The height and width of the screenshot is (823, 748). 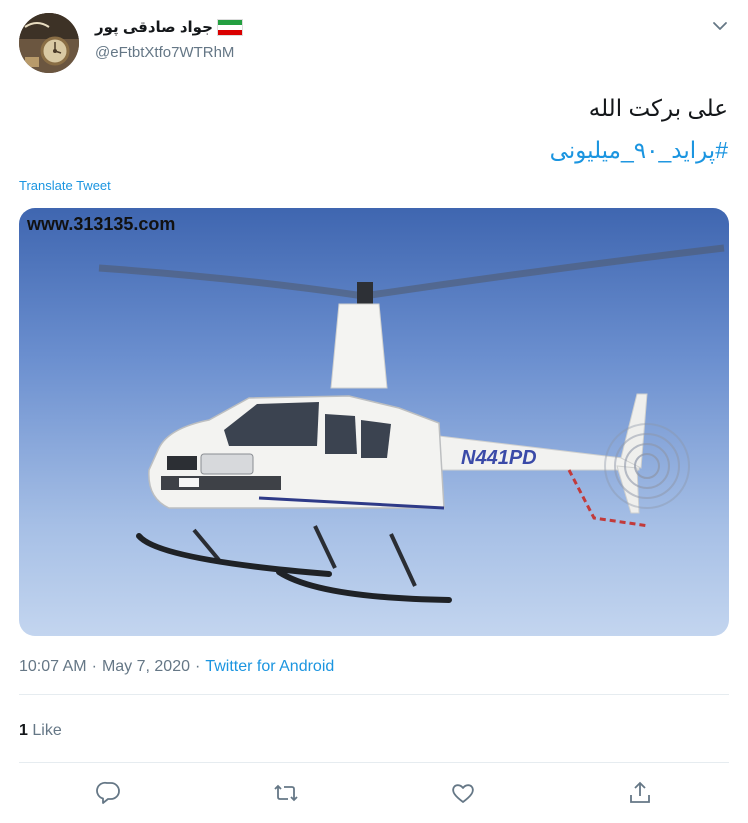 What do you see at coordinates (164, 52) in the screenshot?
I see `author-handle: @eFtbtXtfo7WTRhM` at bounding box center [164, 52].